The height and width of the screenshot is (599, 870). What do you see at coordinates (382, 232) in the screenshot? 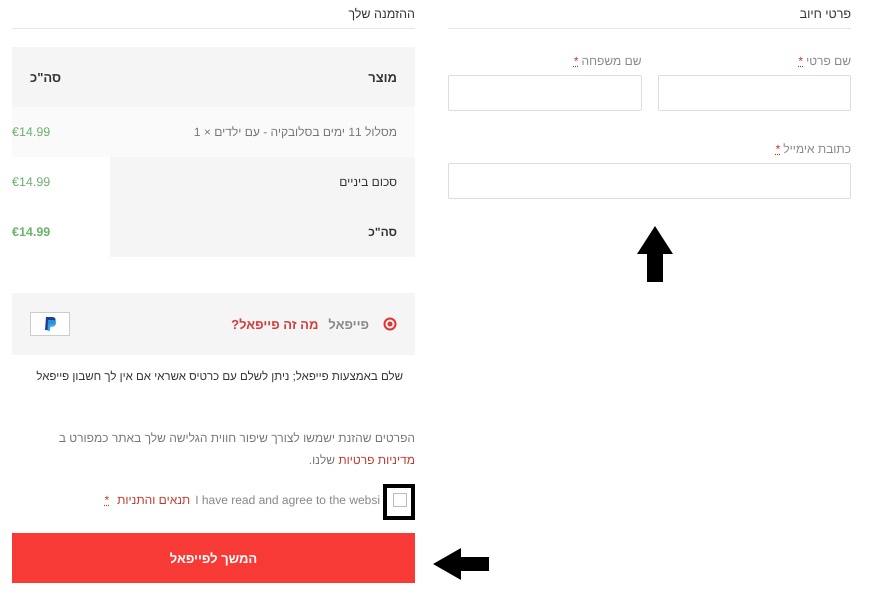
I see `total-label: סה"כ` at bounding box center [382, 232].